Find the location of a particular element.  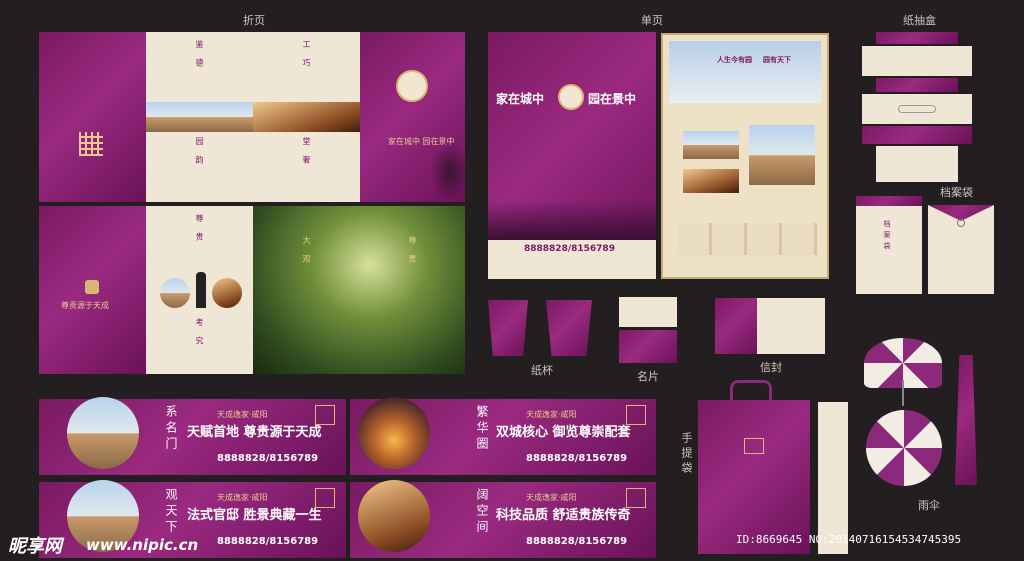

folder-front: 档案袋 is located at coordinates (889, 245).